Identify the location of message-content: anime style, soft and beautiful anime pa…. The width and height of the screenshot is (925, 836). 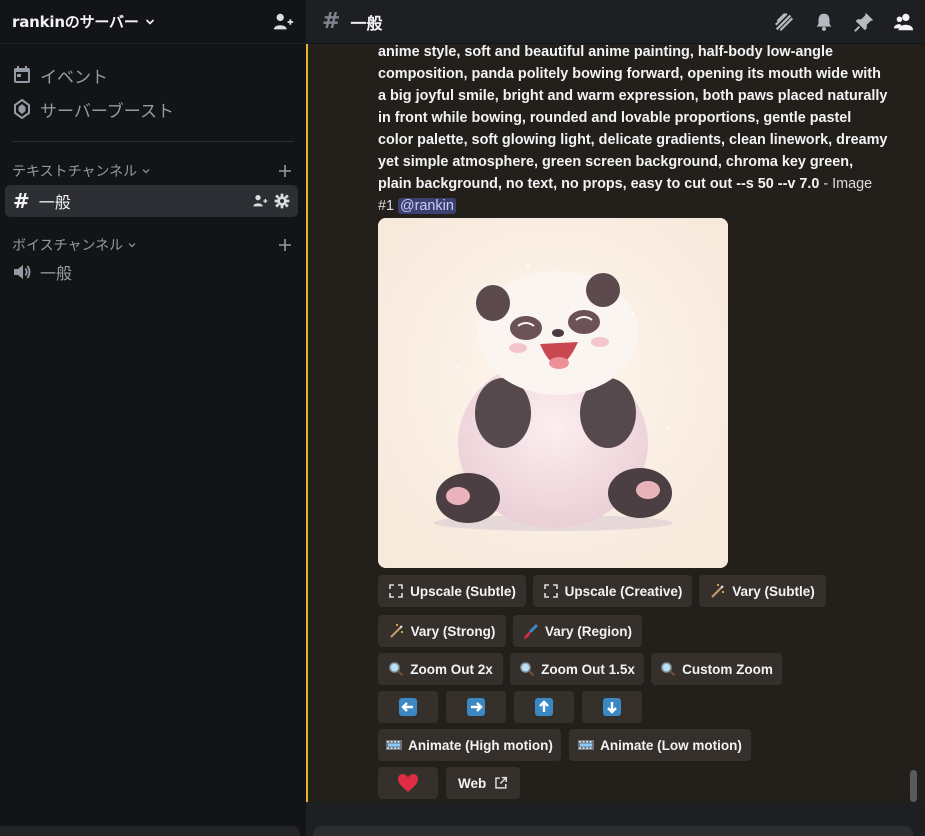
(633, 130).